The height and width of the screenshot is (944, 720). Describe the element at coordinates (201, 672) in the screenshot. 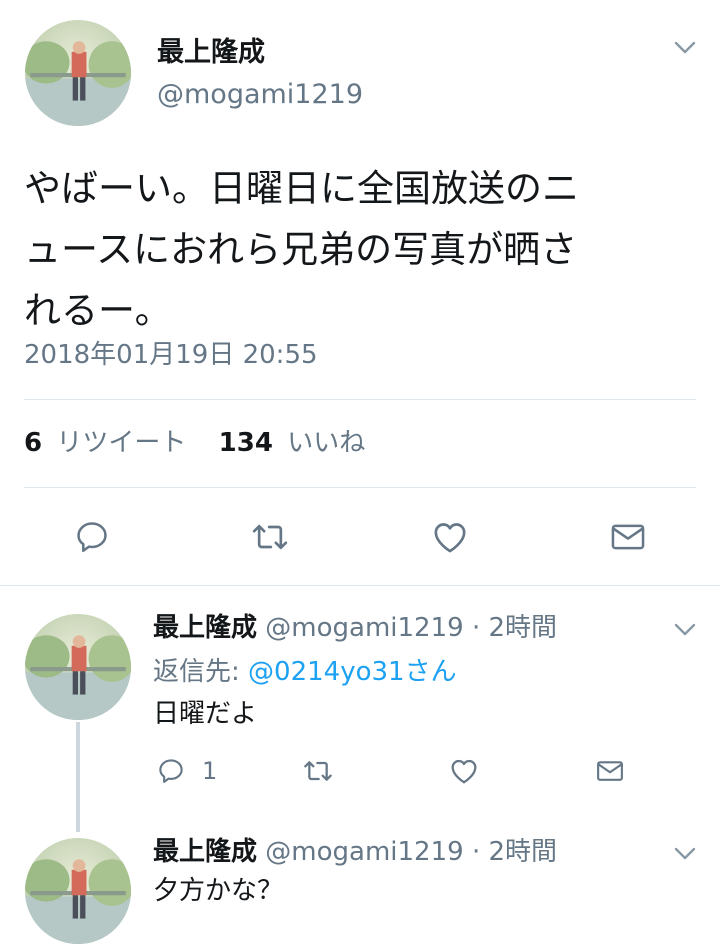

I see `reply-to-label: 返信先:` at that location.